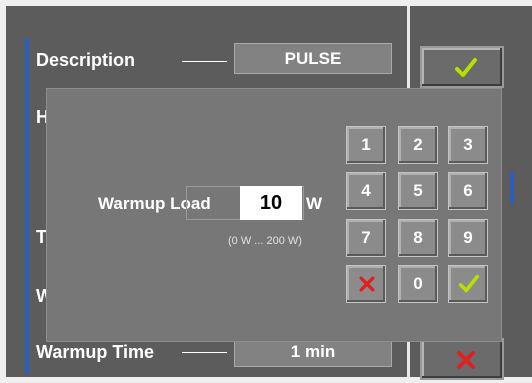 Image resolution: width=532 pixels, height=383 pixels. I want to click on settings-accent-bar, so click(27, 206).